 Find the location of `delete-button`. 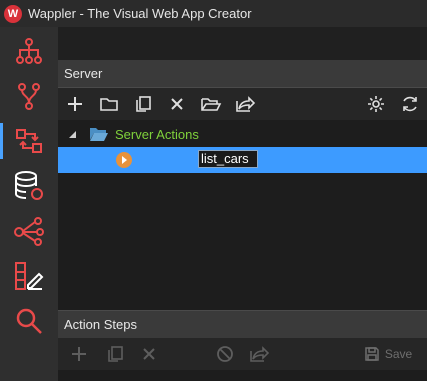

delete-button is located at coordinates (177, 104).